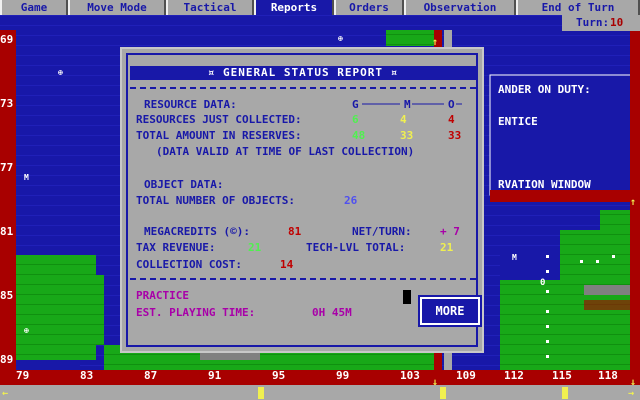 The height and width of the screenshot is (400, 640). What do you see at coordinates (578, 7) in the screenshot?
I see `menu-end-of-turn: End of Turn` at bounding box center [578, 7].